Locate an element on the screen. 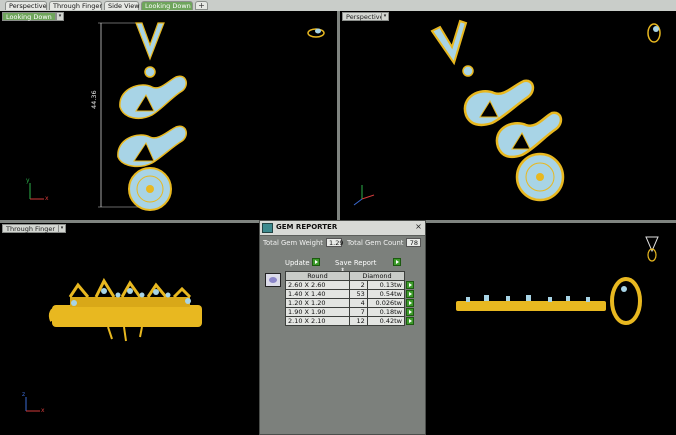  column-header-diamond: Diamond is located at coordinates (377, 276).